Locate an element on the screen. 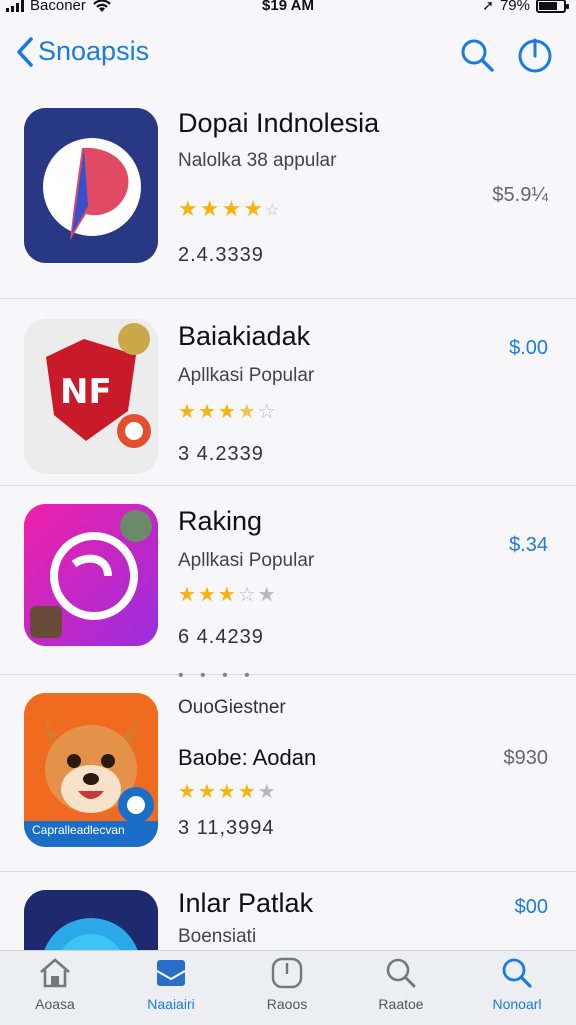  tab-bar: Aoasa Naaiairi Raoos Raatoe Nonoarl is located at coordinates (288, 987).